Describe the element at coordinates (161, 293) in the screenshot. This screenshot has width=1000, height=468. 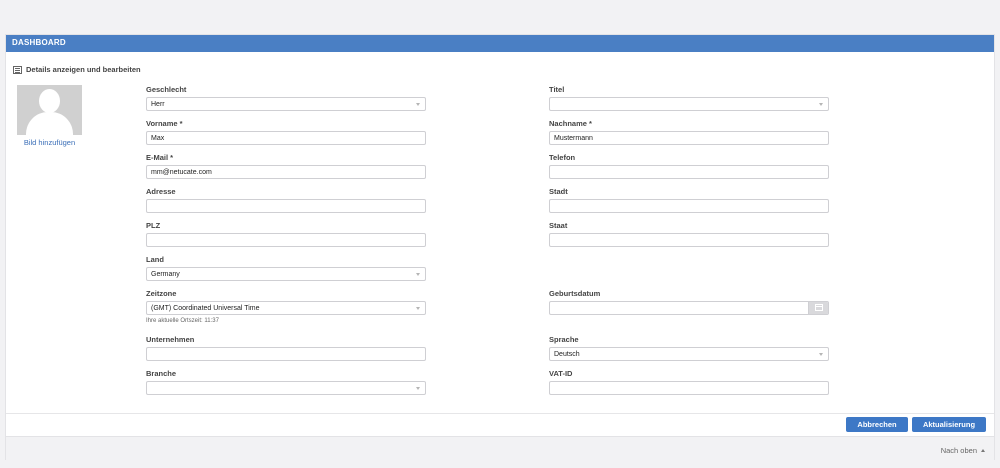
I see `timezone-label: Zeitzone` at that location.